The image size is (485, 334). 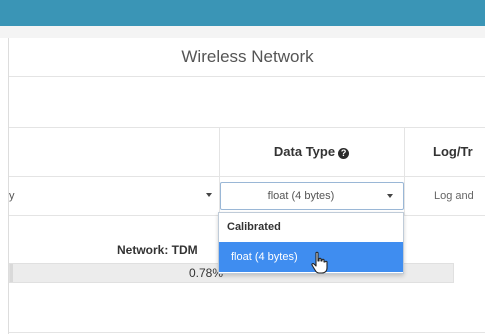 I want to click on empty-row, so click(x=247, y=102).